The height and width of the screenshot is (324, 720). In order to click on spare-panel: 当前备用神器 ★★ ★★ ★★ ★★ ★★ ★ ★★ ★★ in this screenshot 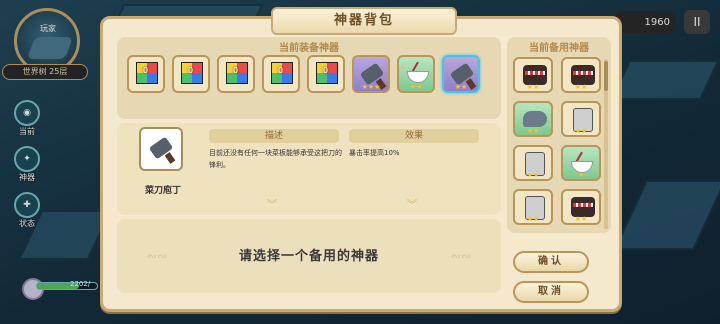, I will do `click(559, 135)`.